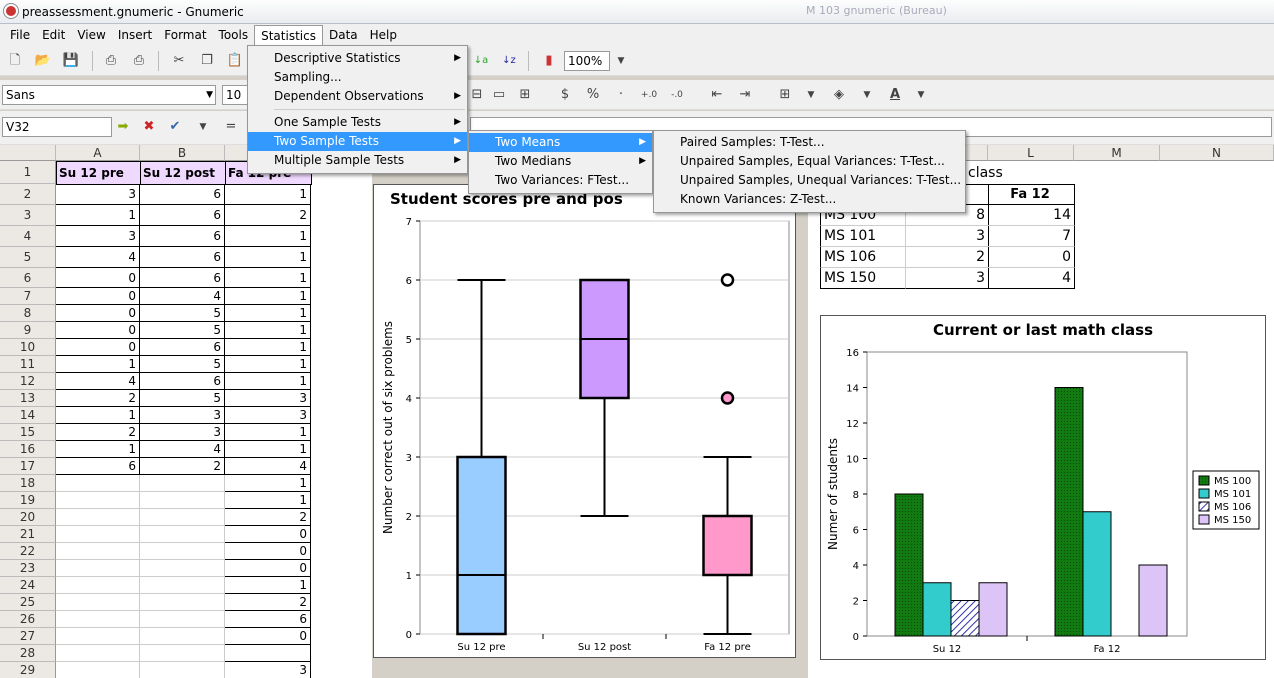  What do you see at coordinates (357, 160) in the screenshot?
I see `menu-item-multiple-sample-tests: Multiple Sample Tests ▶` at bounding box center [357, 160].